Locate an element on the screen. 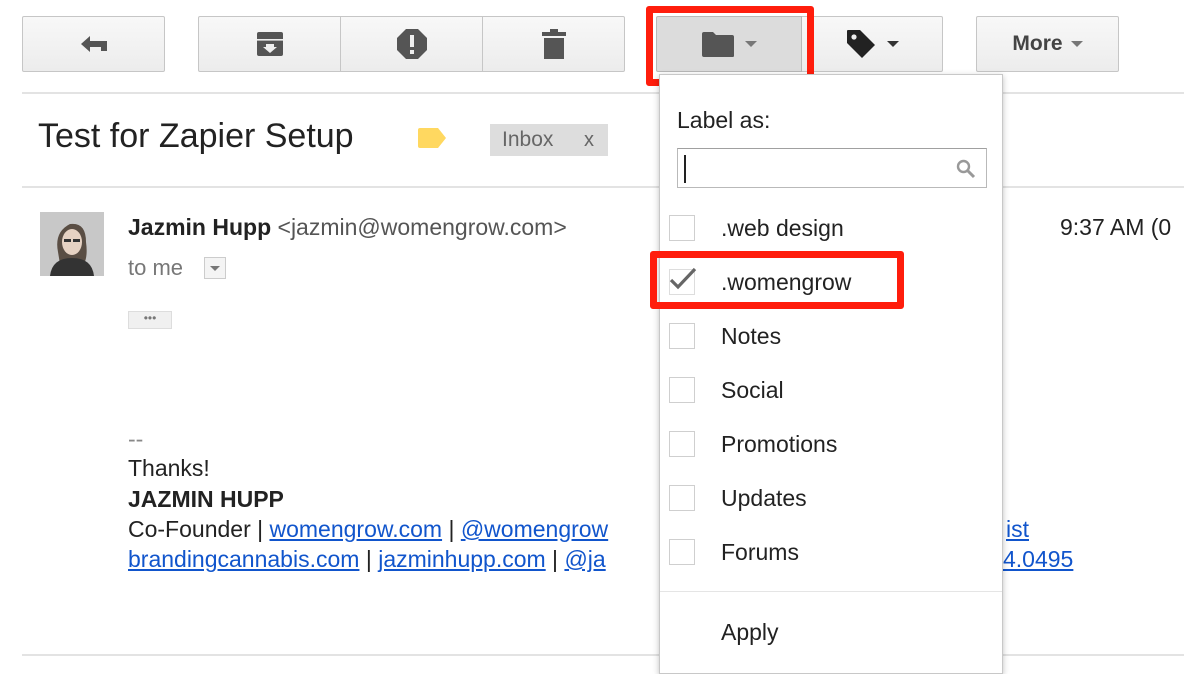 The width and height of the screenshot is (1184, 674). label-item-text: Notes is located at coordinates (751, 336).